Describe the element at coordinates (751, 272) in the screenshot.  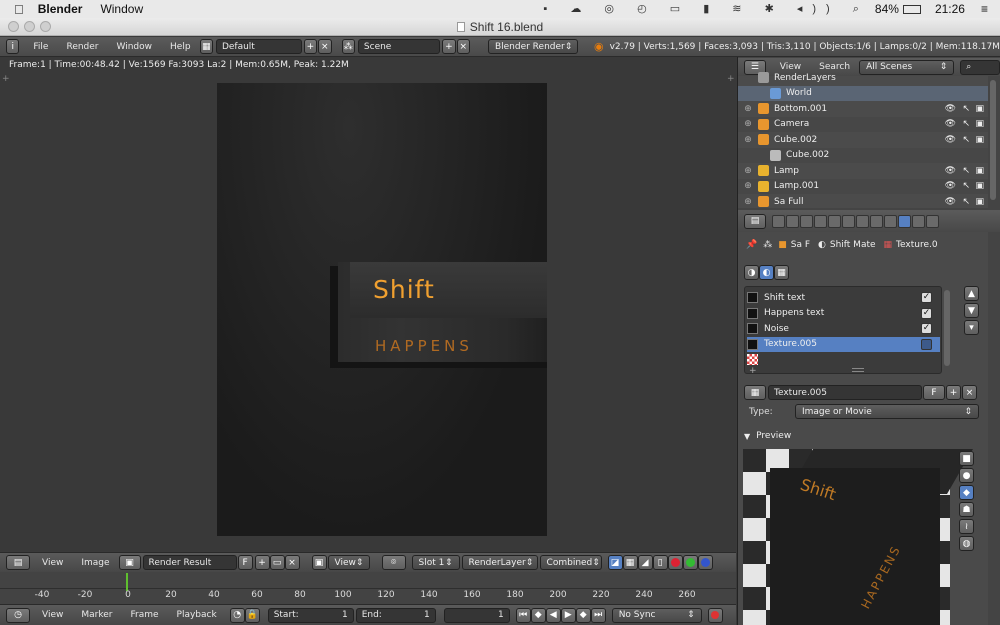
I see `world-texture-icon: ◑` at that location.